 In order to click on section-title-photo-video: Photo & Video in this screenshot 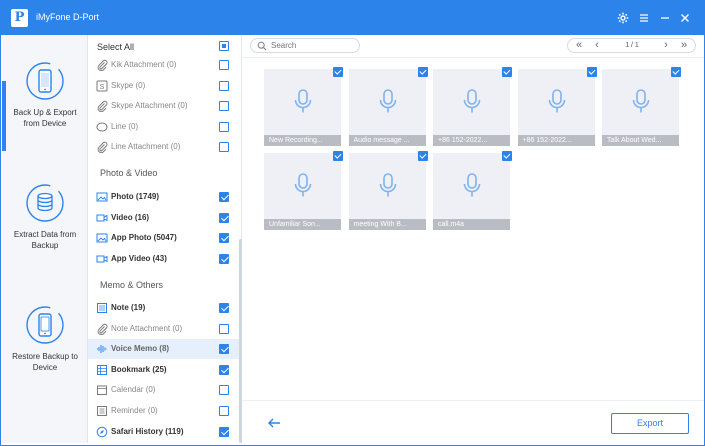, I will do `click(129, 173)`.